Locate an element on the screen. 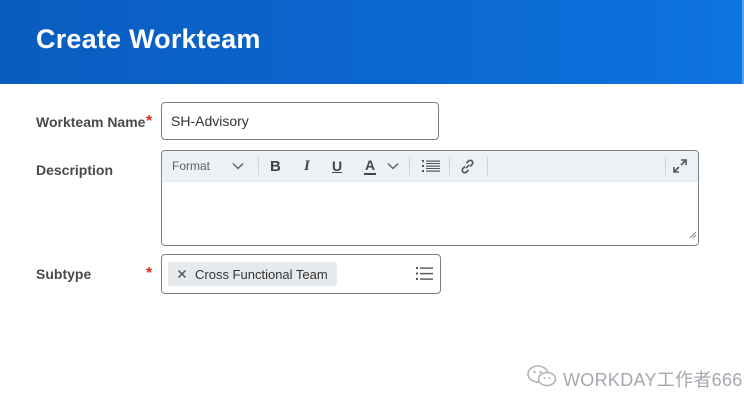  italic-button: I is located at coordinates (307, 166).